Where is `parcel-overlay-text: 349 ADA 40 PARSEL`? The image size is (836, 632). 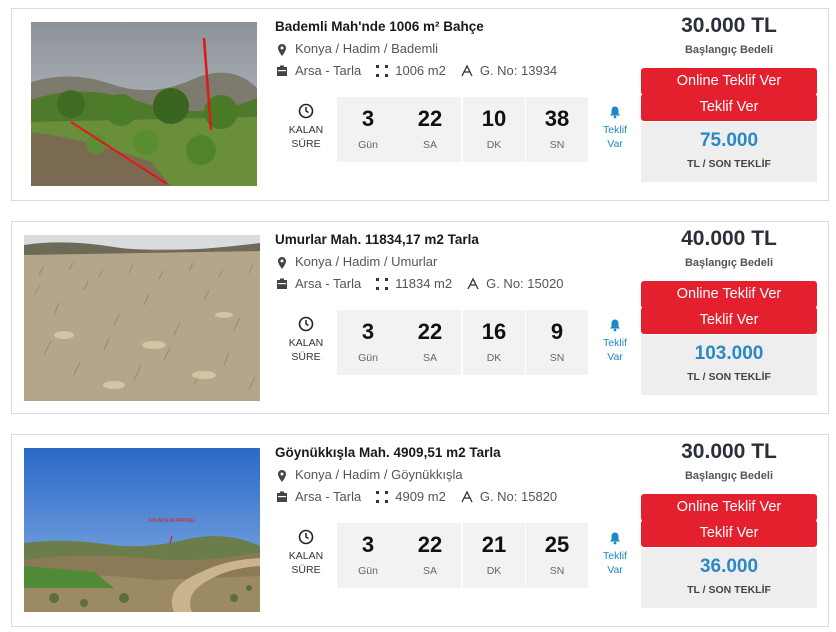
parcel-overlay-text: 349 ADA 40 PARSEL is located at coordinates (171, 521).